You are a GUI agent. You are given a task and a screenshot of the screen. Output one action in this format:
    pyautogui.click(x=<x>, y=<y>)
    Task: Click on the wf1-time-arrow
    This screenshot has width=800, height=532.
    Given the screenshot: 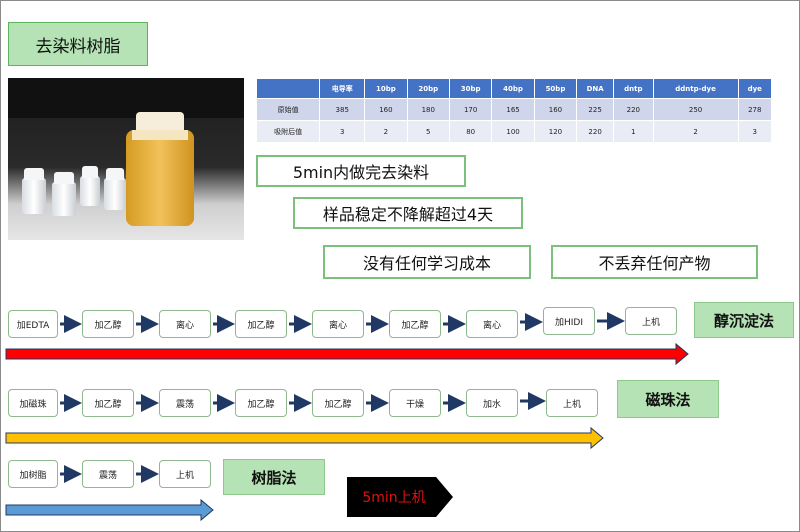 What is the action you would take?
    pyautogui.click(x=347, y=354)
    